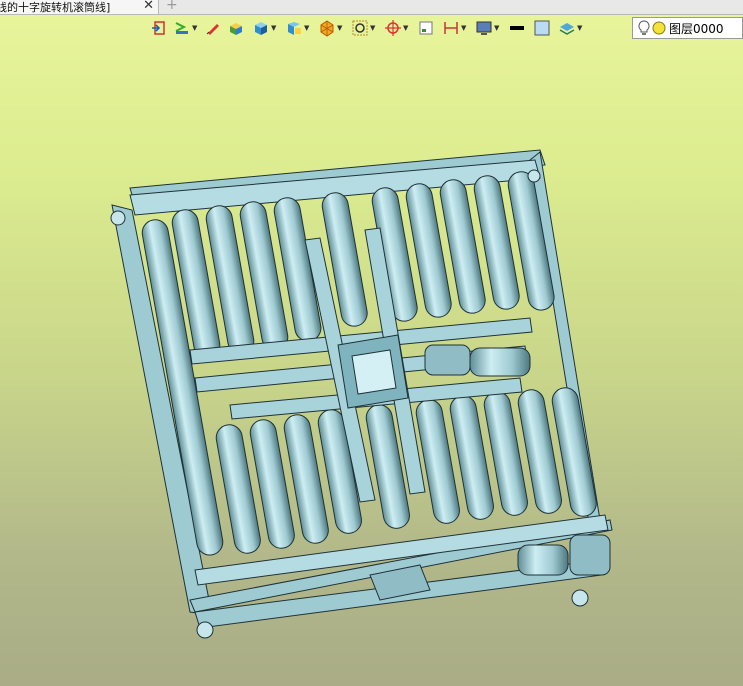 Image resolution: width=743 pixels, height=686 pixels. Describe the element at coordinates (327, 28) in the screenshot. I see `render-mode-icon` at that location.